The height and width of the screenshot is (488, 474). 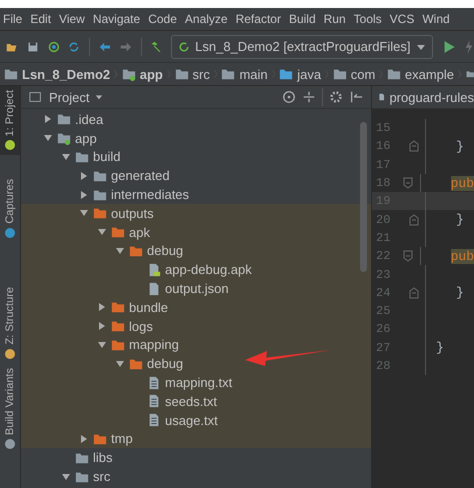 I want to click on tree-row: seeds.txt, so click(x=196, y=401).